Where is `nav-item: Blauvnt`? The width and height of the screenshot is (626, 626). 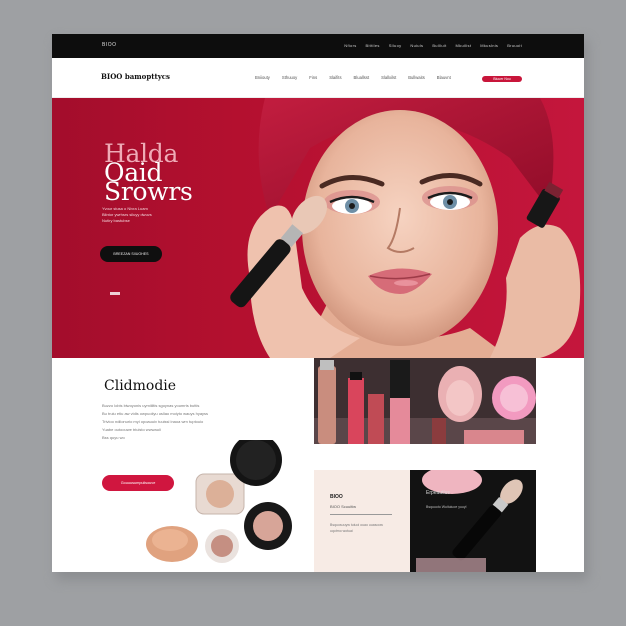 nav-item: Blauvnt is located at coordinates (444, 77).